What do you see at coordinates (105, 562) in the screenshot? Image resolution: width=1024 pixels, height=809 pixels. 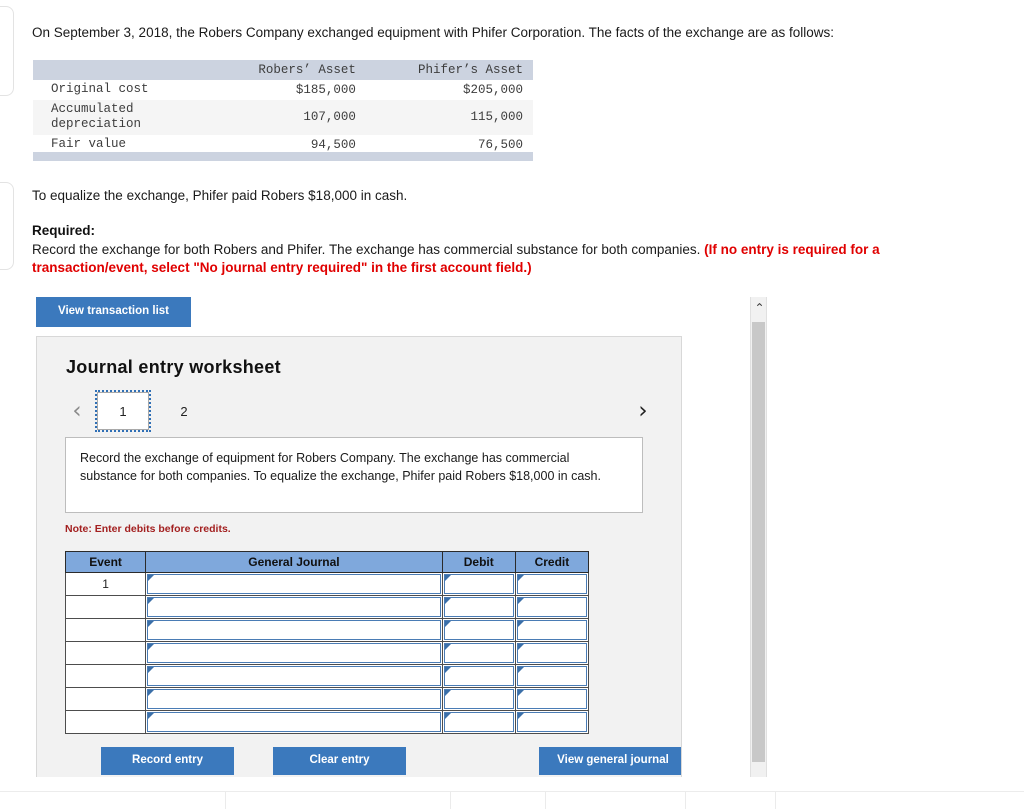 I see `column-header-event: Event` at bounding box center [105, 562].